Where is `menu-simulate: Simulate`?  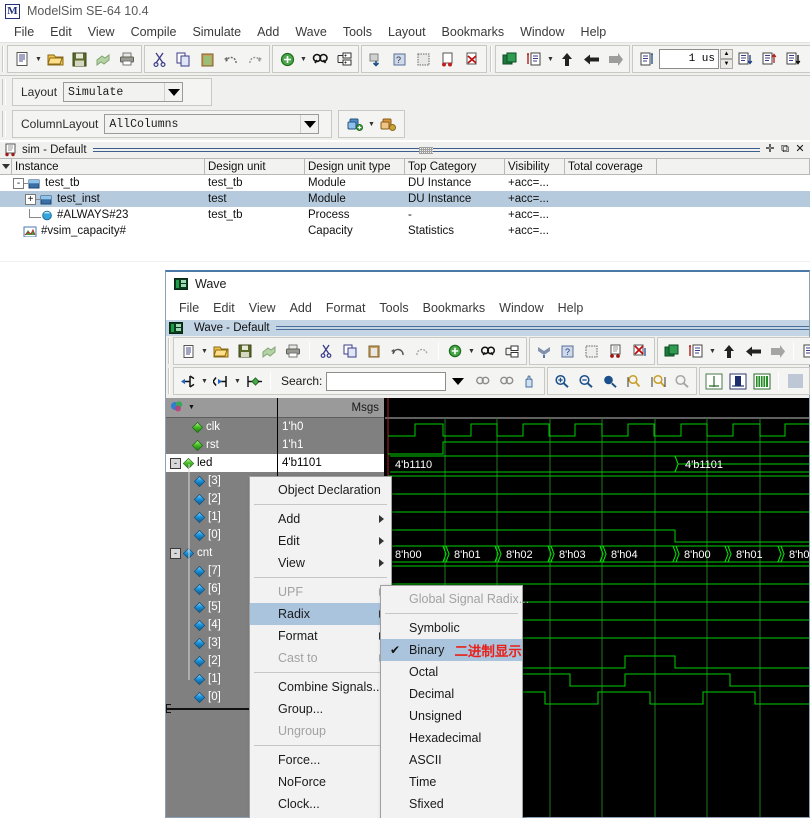
menu-simulate: Simulate is located at coordinates (216, 32).